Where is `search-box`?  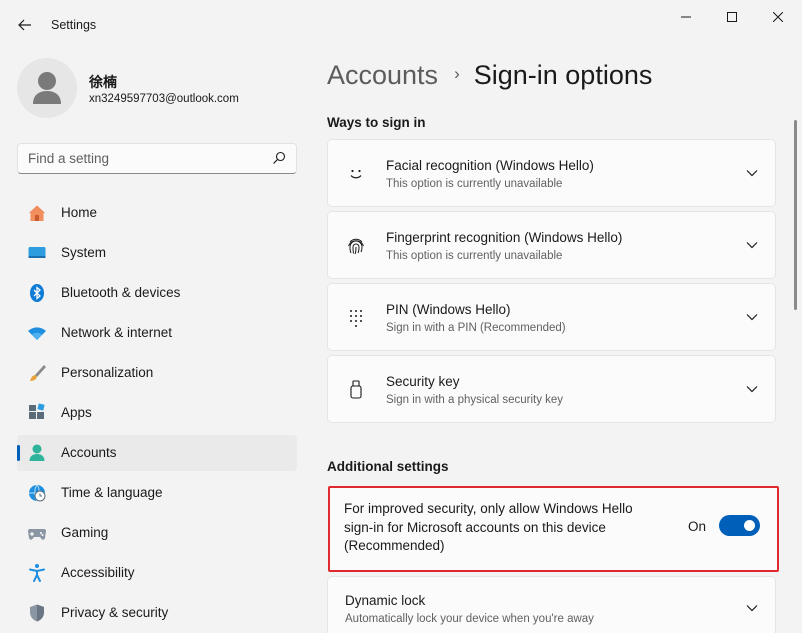
search-box is located at coordinates (157, 158).